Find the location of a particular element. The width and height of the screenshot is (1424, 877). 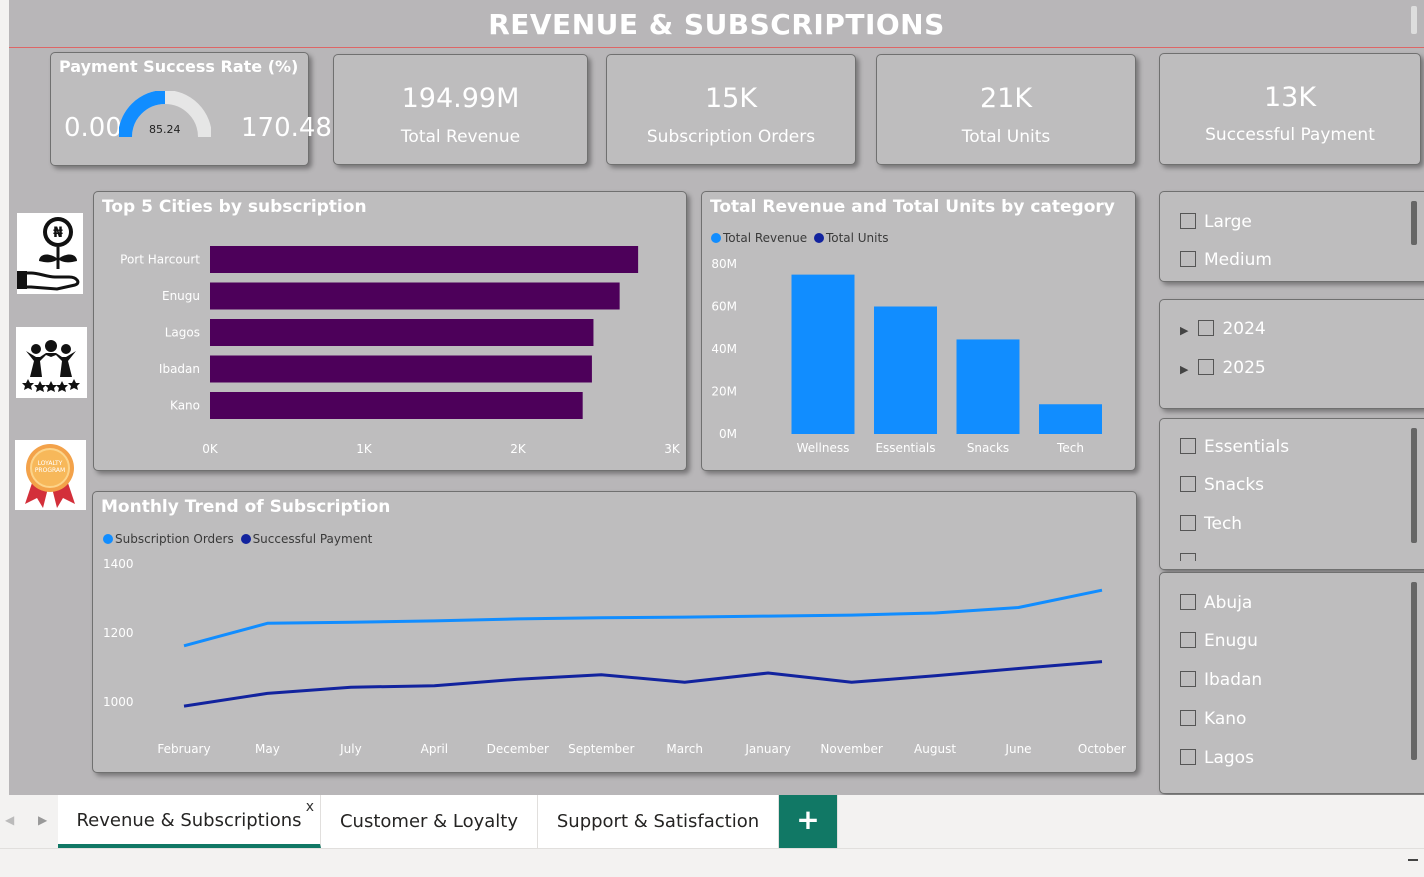

slicer-option-medium: Medium is located at coordinates (1226, 260).